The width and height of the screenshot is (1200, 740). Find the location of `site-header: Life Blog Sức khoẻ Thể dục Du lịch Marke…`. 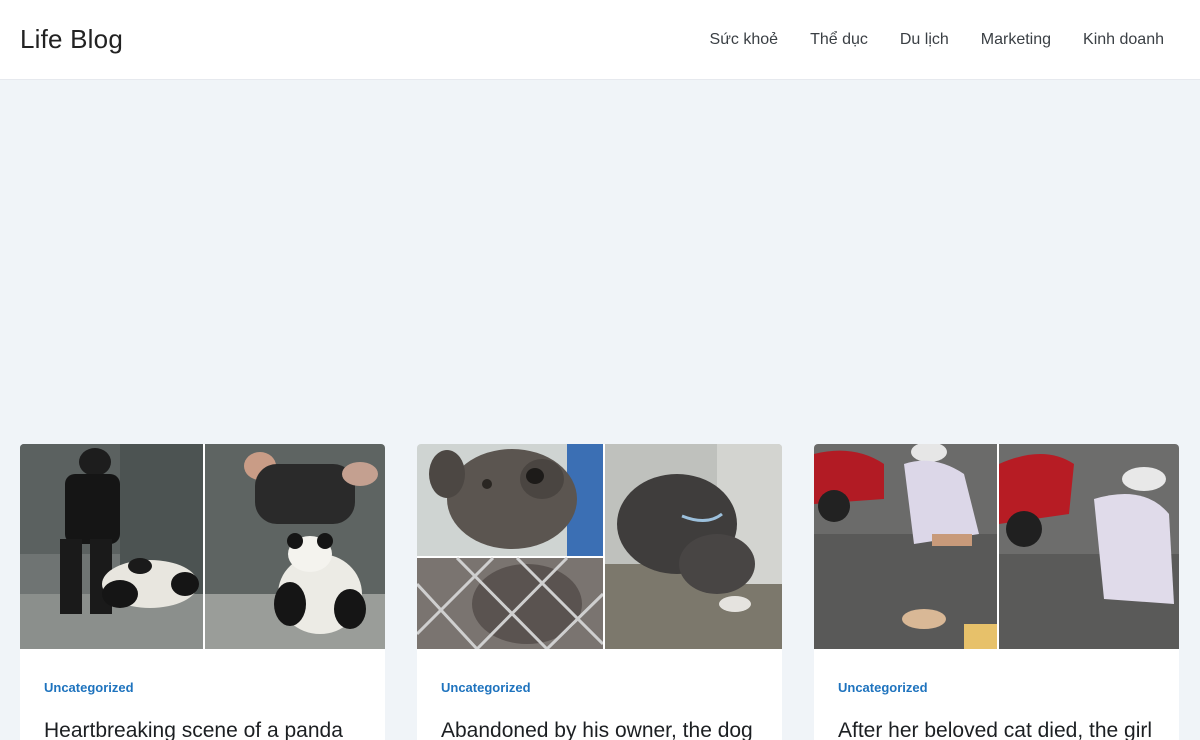

site-header: Life Blog Sức khoẻ Thể dục Du lịch Marke… is located at coordinates (600, 40).